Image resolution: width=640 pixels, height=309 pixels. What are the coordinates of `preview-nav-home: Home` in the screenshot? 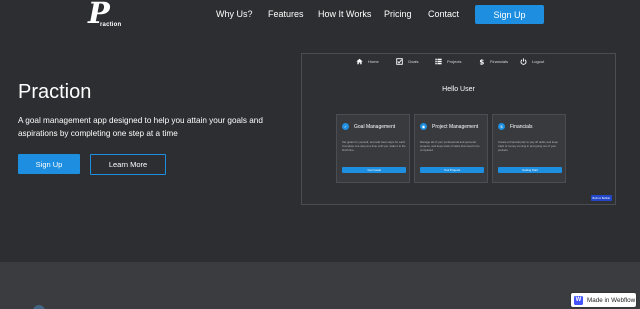 It's located at (367, 61).